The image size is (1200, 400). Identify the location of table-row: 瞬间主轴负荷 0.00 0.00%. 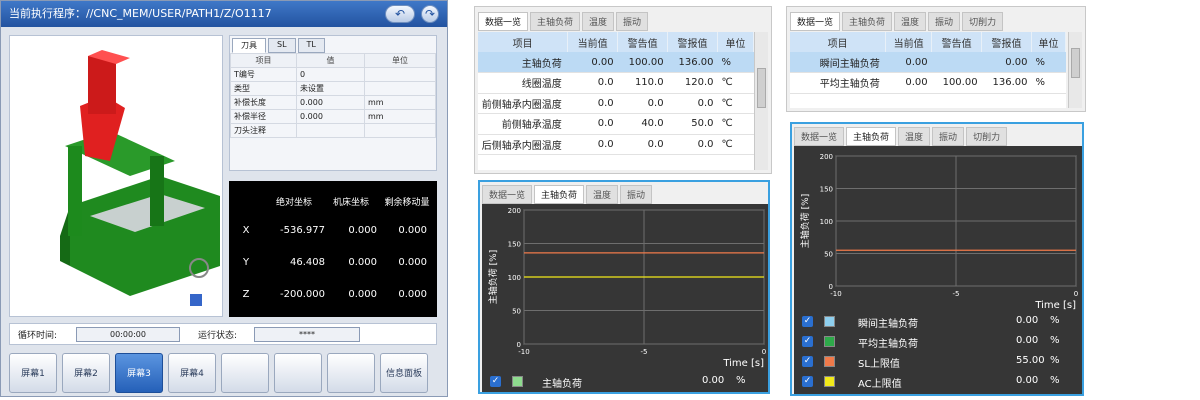
(928, 62).